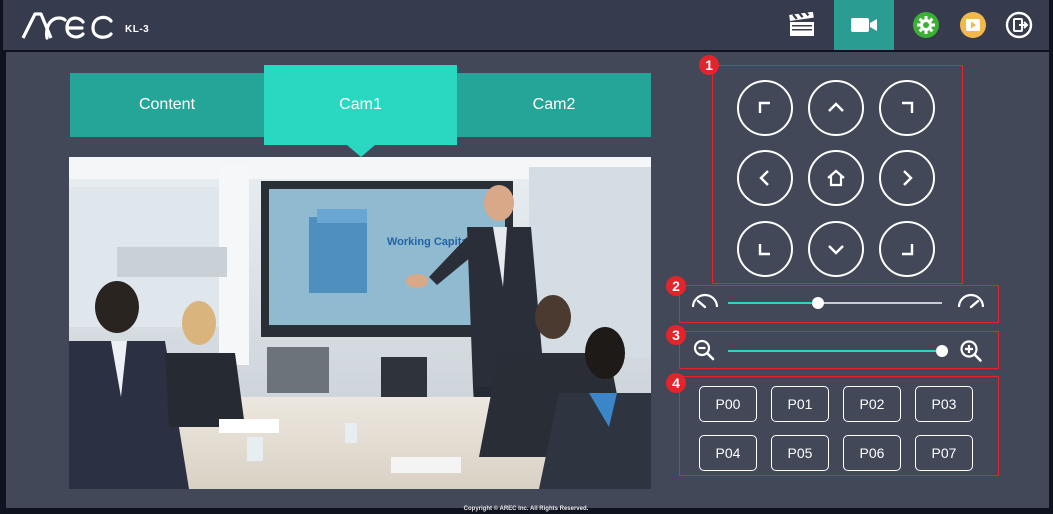 The image size is (1053, 514). I want to click on tilt-up-button, so click(836, 108).